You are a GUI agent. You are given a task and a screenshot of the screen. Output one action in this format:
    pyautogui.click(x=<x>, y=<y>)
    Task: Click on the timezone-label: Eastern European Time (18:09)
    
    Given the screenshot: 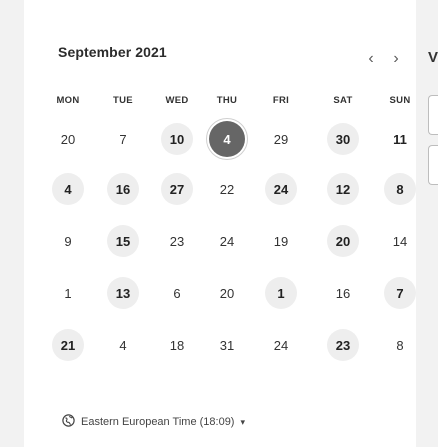 What is the action you would take?
    pyautogui.click(x=158, y=422)
    